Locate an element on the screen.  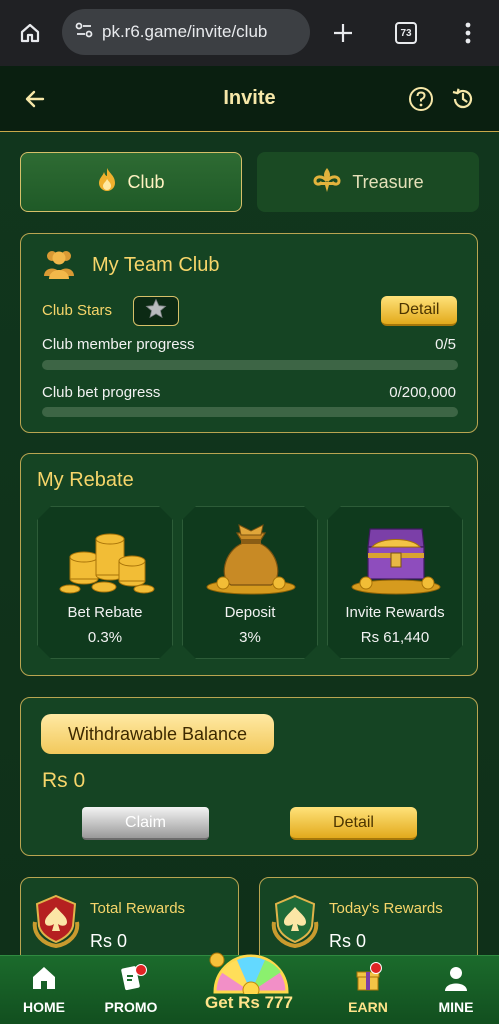
member-progress-label: Club member progress is located at coordinates (118, 344).